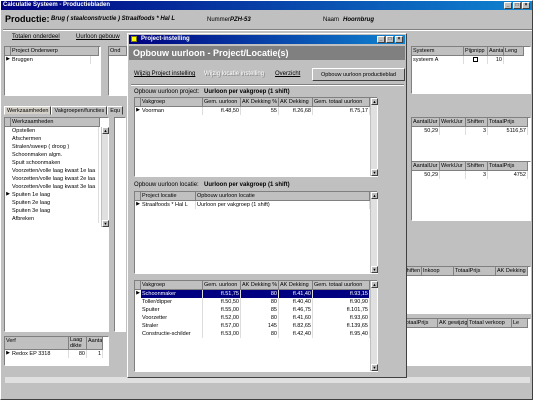 This screenshot has height=400, width=533. Describe the element at coordinates (234, 74) in the screenshot. I see `wijzig-locatie-link: Wijzig locatie instelling` at that location.